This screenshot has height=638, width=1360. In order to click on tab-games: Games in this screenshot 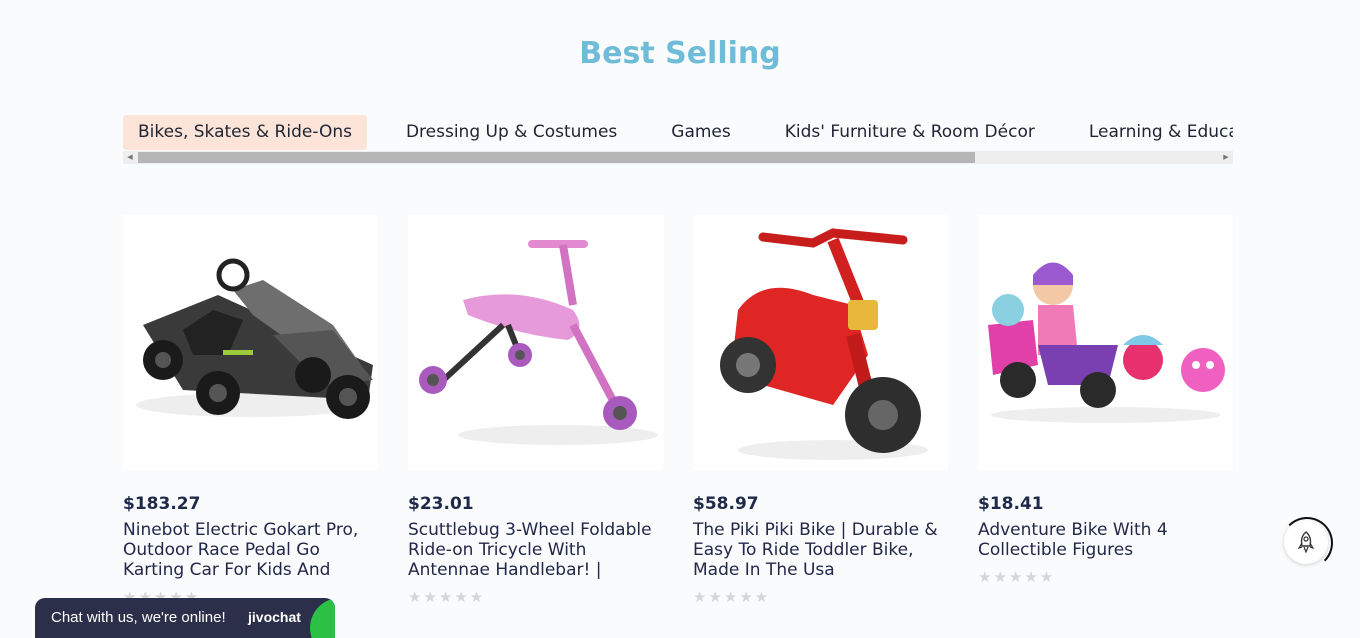, I will do `click(700, 132)`.